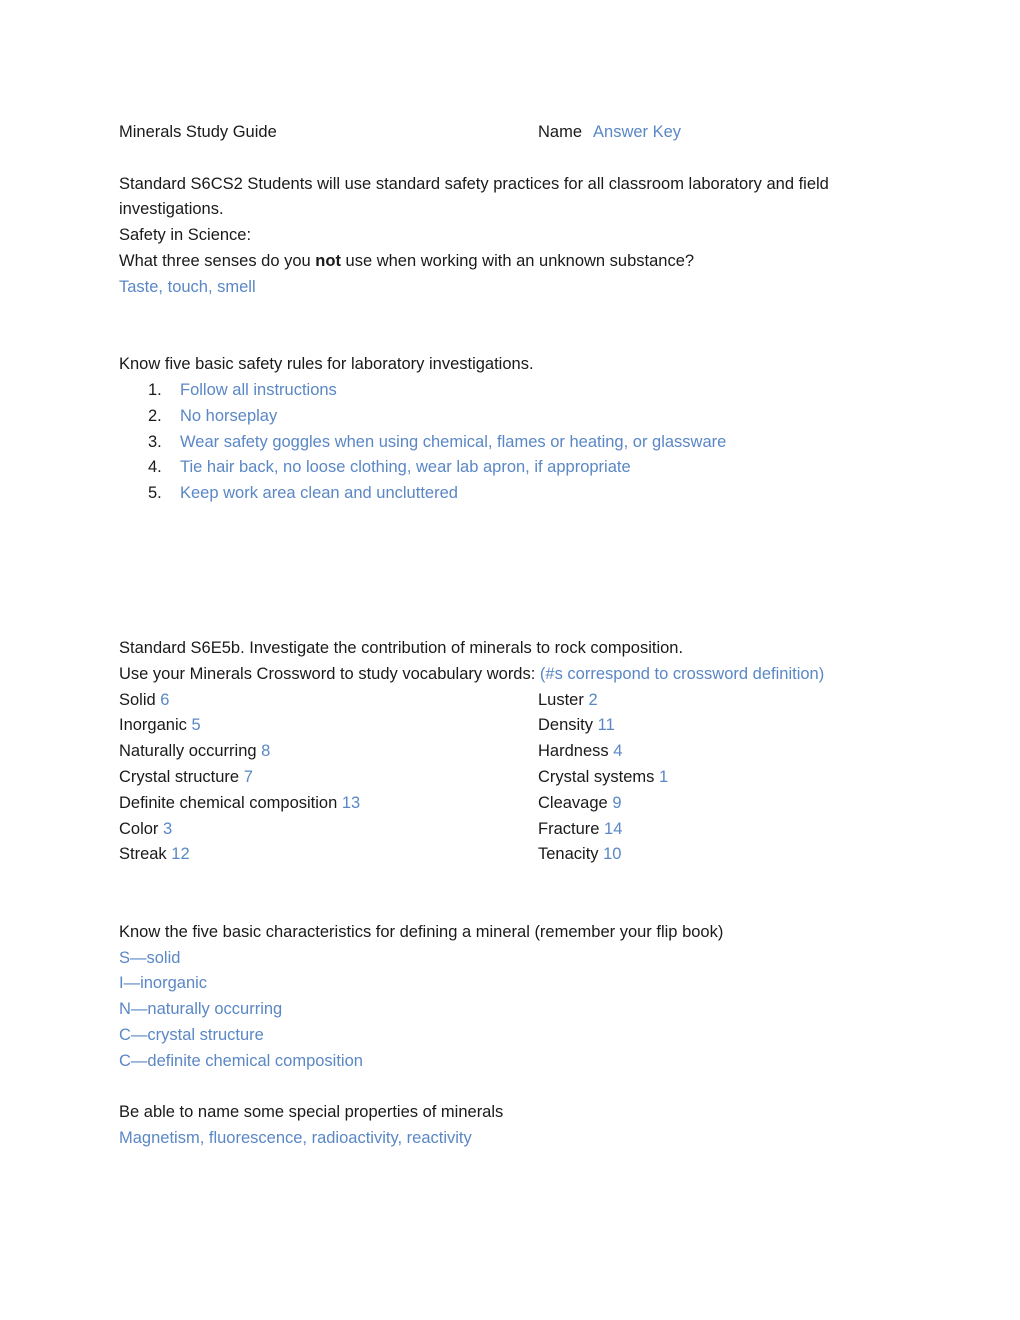  What do you see at coordinates (723, 701) in the screenshot?
I see `vocab-entry-right: Luster 2` at bounding box center [723, 701].